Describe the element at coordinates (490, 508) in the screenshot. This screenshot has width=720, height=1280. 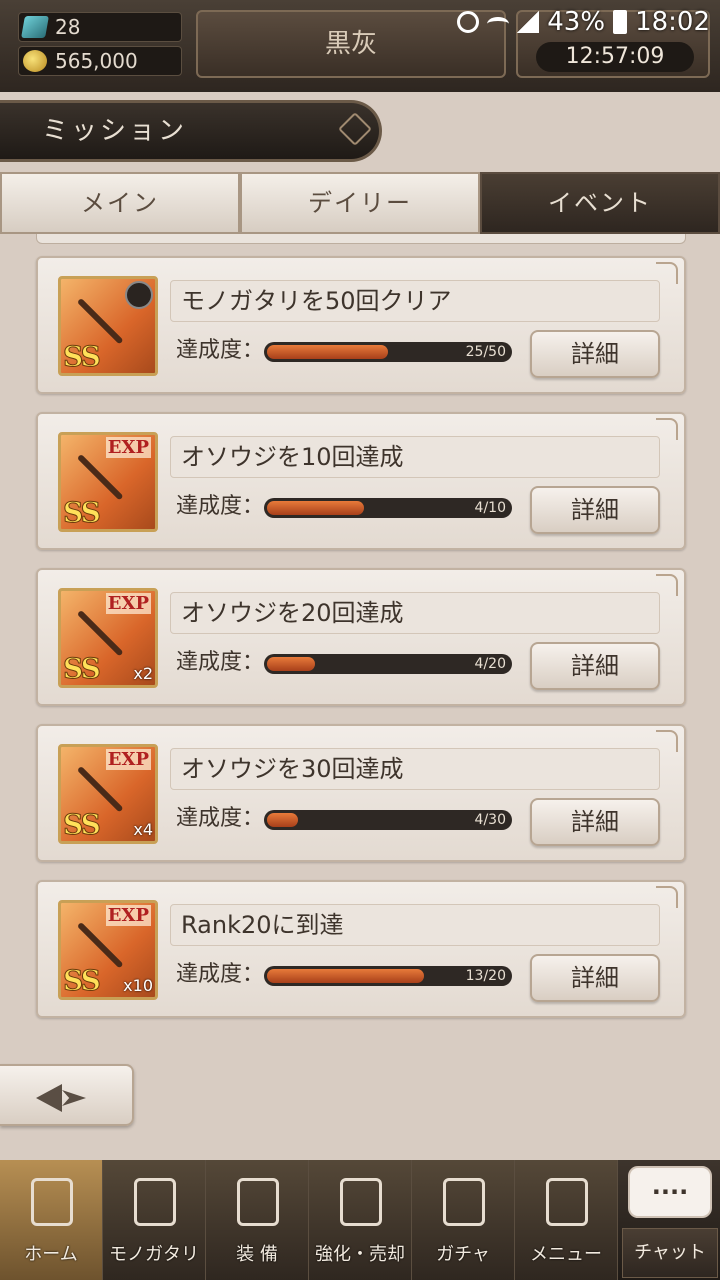
I see `progress-text: 4/10` at that location.